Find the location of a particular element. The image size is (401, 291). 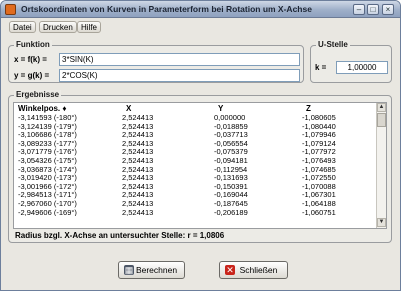

cell-y: -0,206189 is located at coordinates (231, 211).